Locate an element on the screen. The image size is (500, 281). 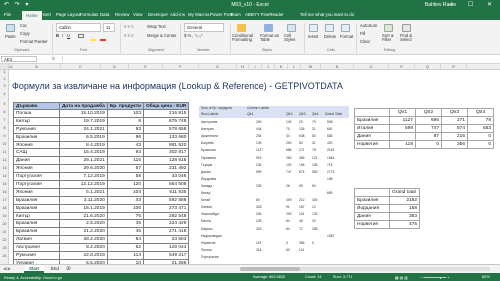
column-header: J is located at coordinates (268, 67).